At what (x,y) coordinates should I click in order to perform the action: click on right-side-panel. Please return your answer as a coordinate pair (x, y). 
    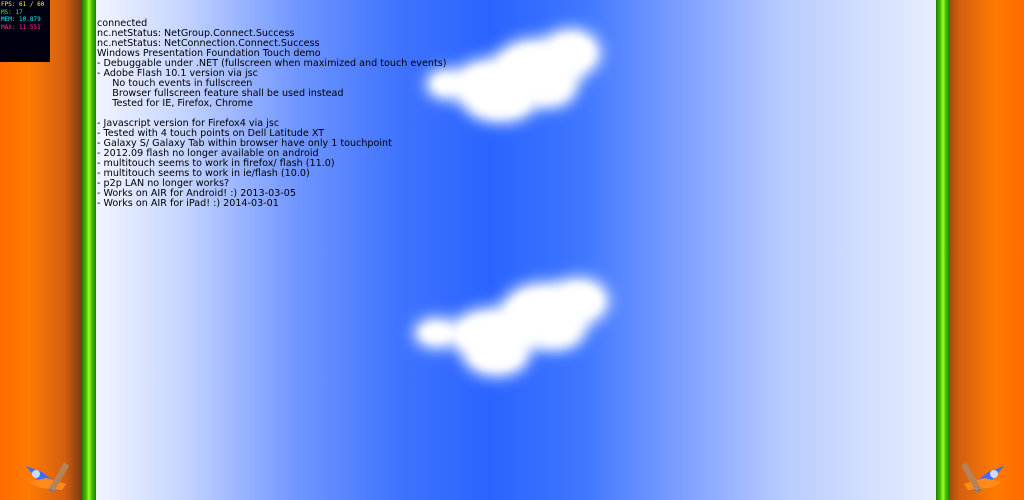
    Looking at the image, I should click on (983, 250).